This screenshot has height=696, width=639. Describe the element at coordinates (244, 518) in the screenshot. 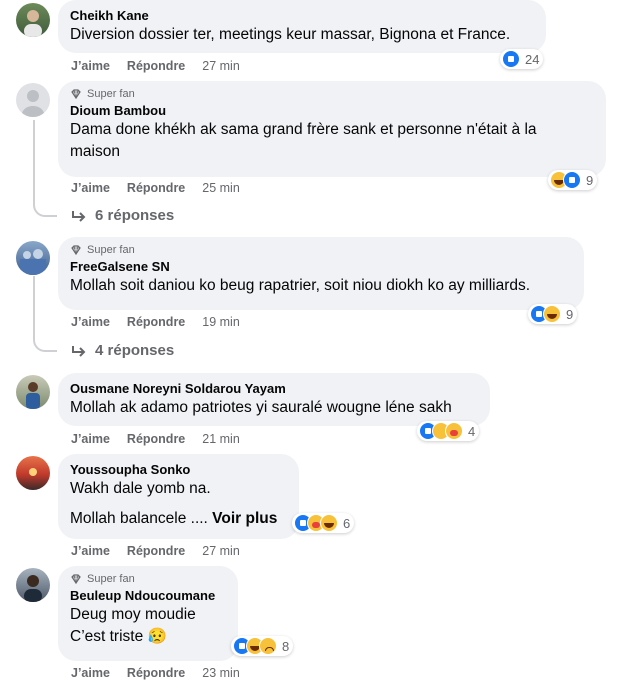

I see `see-more-link: Voir plus` at that location.